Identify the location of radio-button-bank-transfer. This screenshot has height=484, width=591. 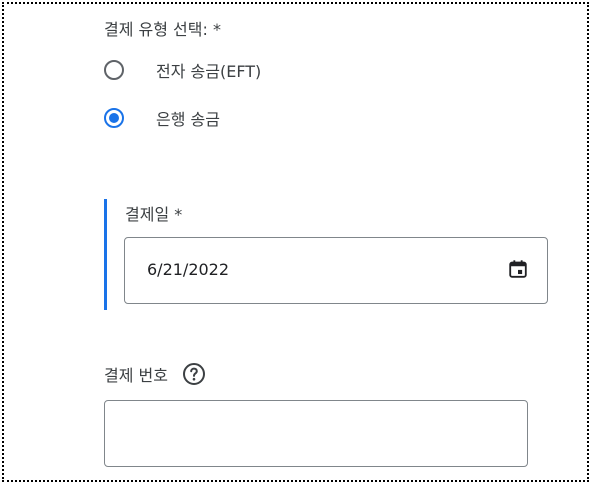
(114, 118).